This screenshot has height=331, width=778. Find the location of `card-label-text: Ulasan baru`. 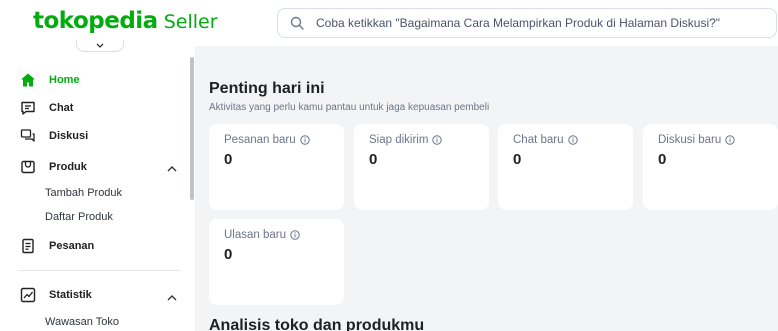

card-label-text: Ulasan baru is located at coordinates (255, 235).